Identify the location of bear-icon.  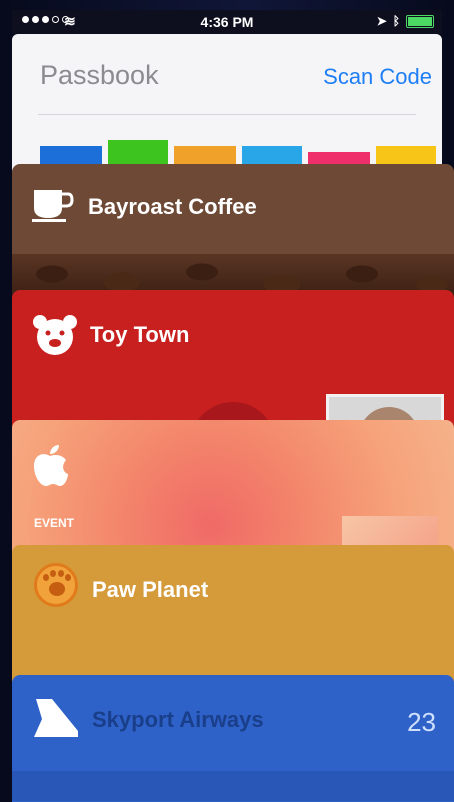
(55, 335).